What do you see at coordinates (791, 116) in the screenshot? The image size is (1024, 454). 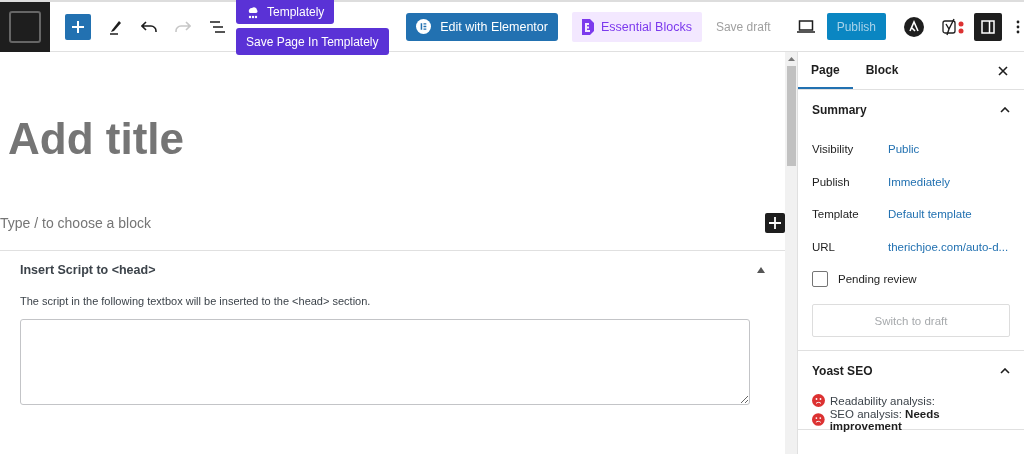 I see `scrollbar-thumb` at bounding box center [791, 116].